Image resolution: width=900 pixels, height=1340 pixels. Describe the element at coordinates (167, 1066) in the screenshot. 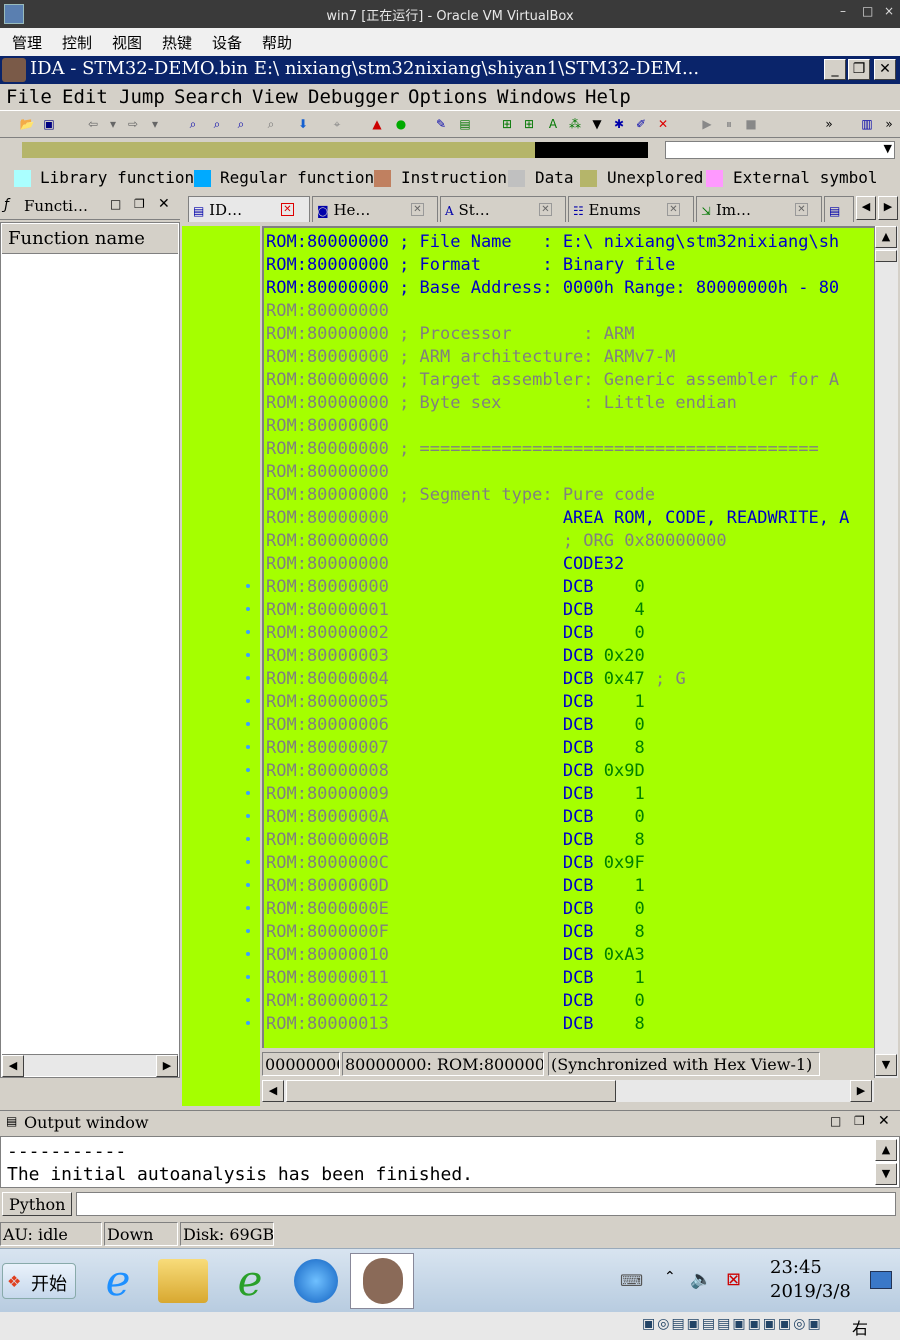

I see `scroll-right-icon: ▶` at that location.